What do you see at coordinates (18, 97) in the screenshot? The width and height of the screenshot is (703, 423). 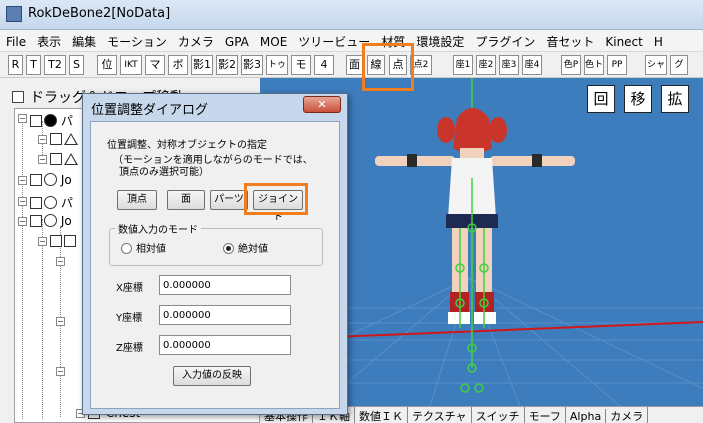 I see `drag-drop-checkbox` at bounding box center [18, 97].